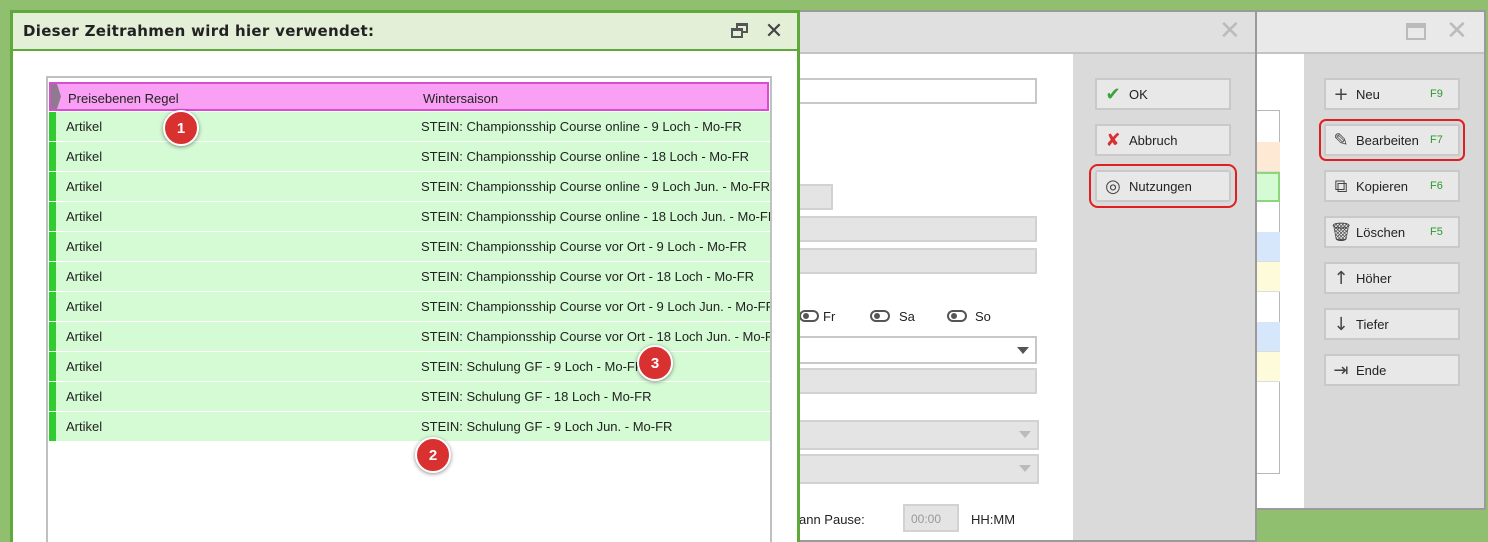  What do you see at coordinates (1392, 94) in the screenshot?
I see `new-button: + Neu F9` at bounding box center [1392, 94].